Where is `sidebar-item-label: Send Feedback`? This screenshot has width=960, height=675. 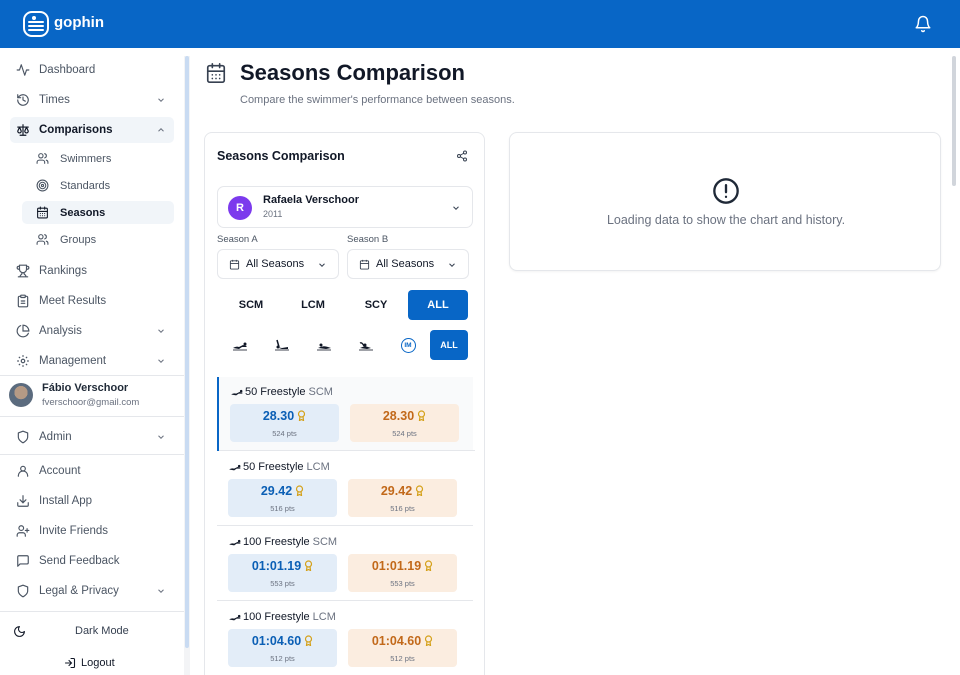
sidebar-item-label: Send Feedback is located at coordinates (79, 561).